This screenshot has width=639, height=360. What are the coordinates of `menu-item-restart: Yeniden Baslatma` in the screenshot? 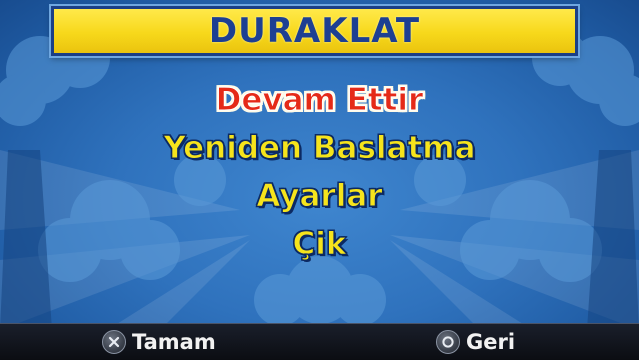 It's located at (319, 148).